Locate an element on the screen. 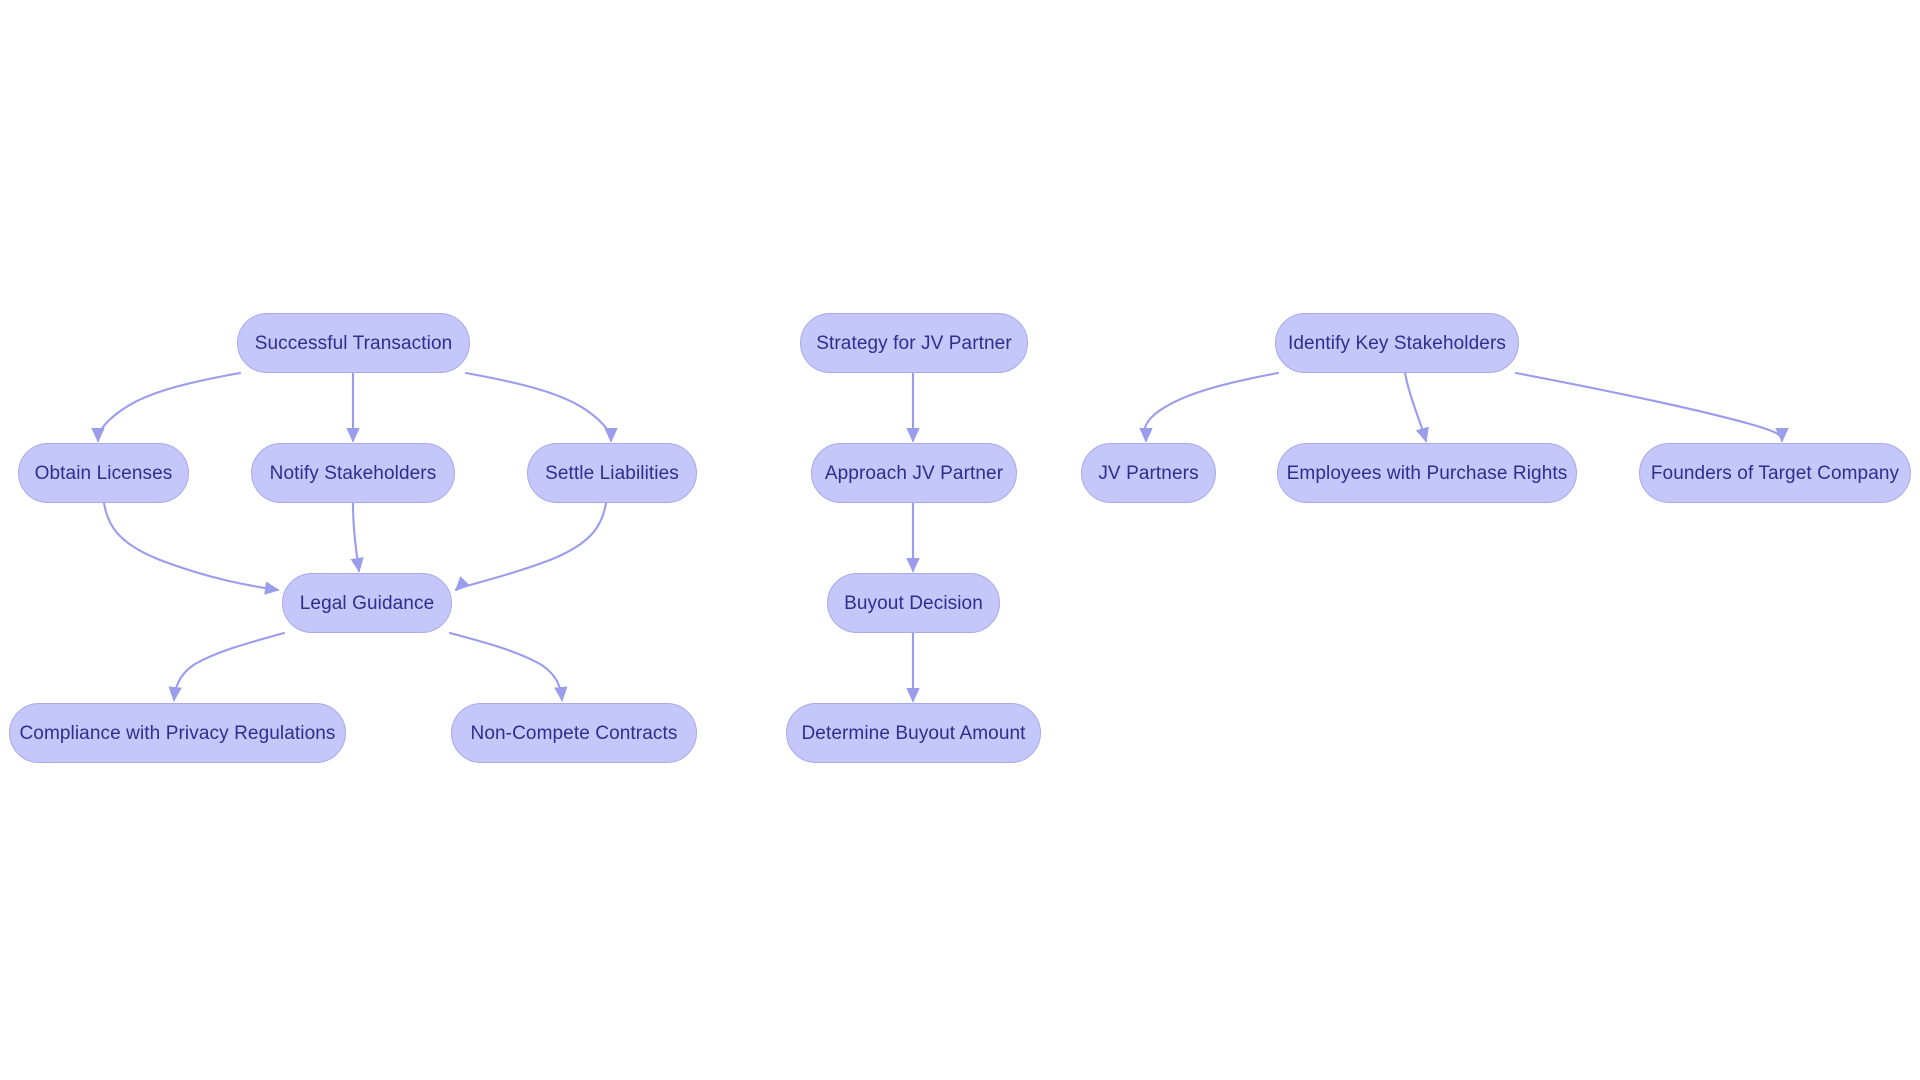  node-non-compete-contracts: Non-Compete Contracts is located at coordinates (574, 733).